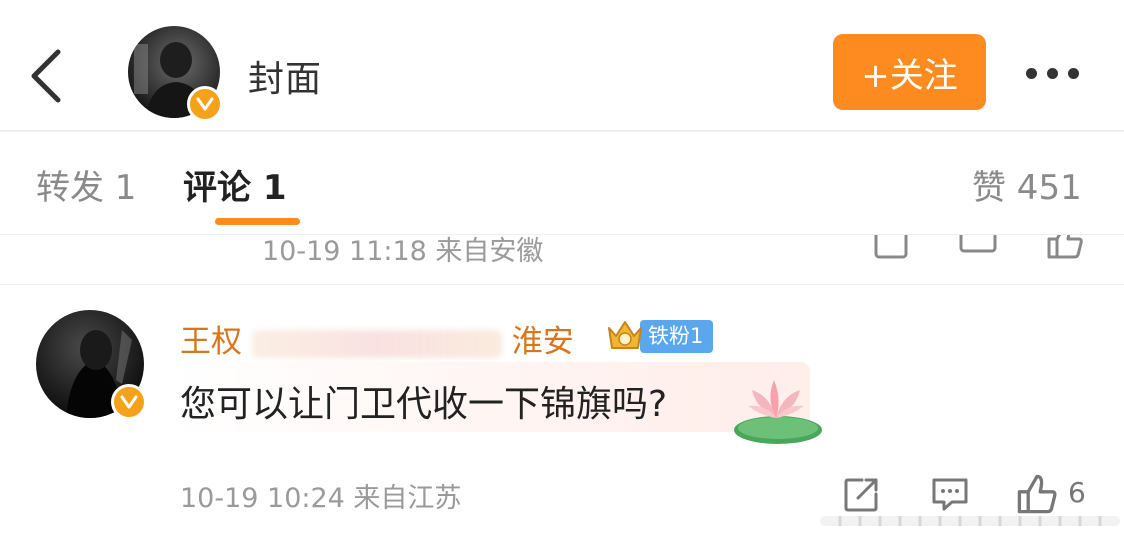 The width and height of the screenshot is (1124, 555). Describe the element at coordinates (1061, 73) in the screenshot. I see `more-button` at that location.